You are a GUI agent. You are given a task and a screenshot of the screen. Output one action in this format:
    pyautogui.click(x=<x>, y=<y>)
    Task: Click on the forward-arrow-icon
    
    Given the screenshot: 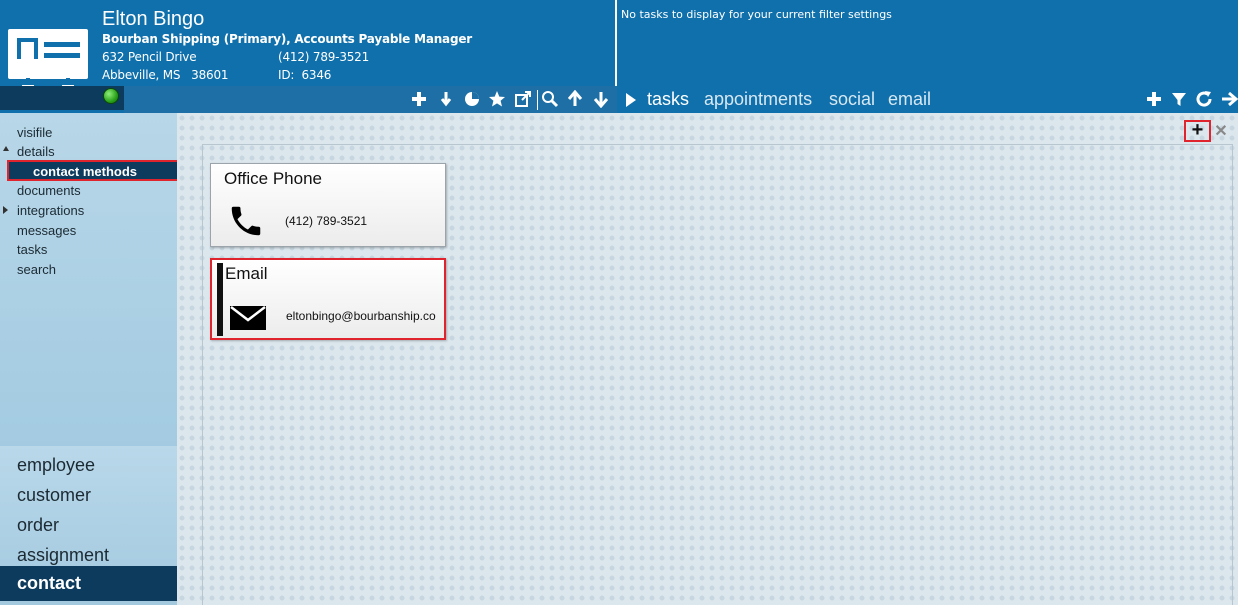 What is the action you would take?
    pyautogui.click(x=1228, y=100)
    